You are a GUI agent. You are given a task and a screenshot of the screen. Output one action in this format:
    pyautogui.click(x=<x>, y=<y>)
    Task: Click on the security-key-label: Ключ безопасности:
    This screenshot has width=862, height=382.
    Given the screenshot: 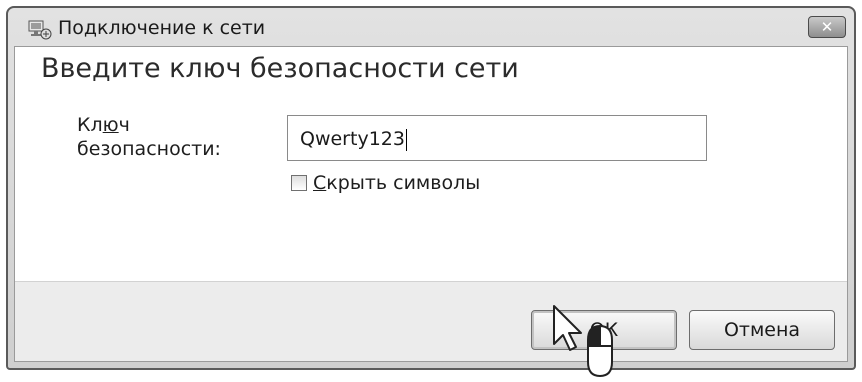 What is the action you would take?
    pyautogui.click(x=149, y=137)
    